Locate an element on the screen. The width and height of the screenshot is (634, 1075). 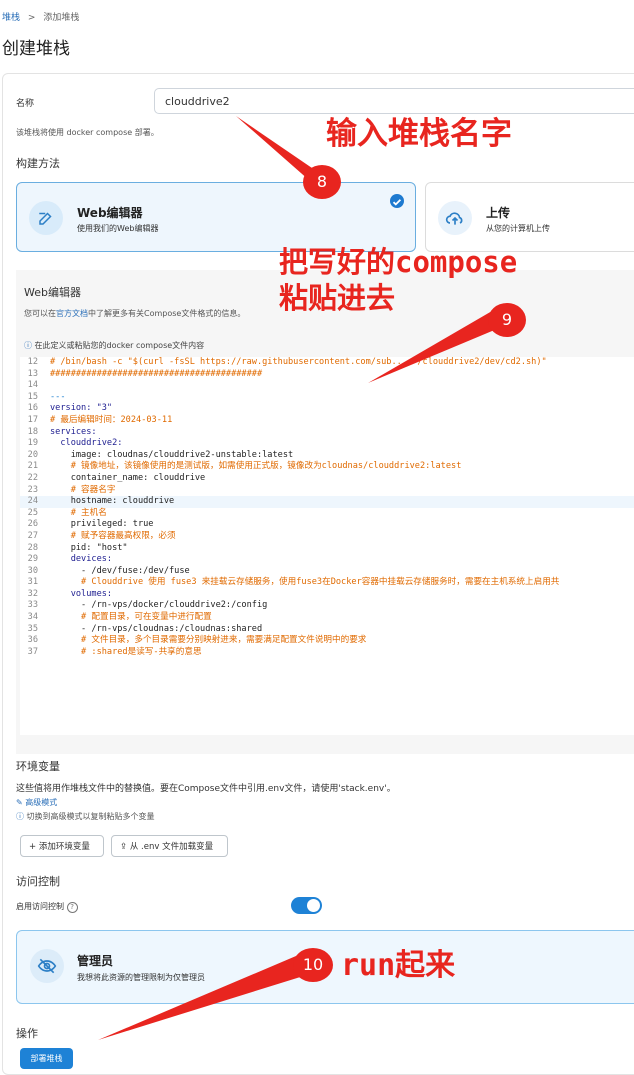
annotation-9-line2: 粘贴进去 is located at coordinates (337, 298).